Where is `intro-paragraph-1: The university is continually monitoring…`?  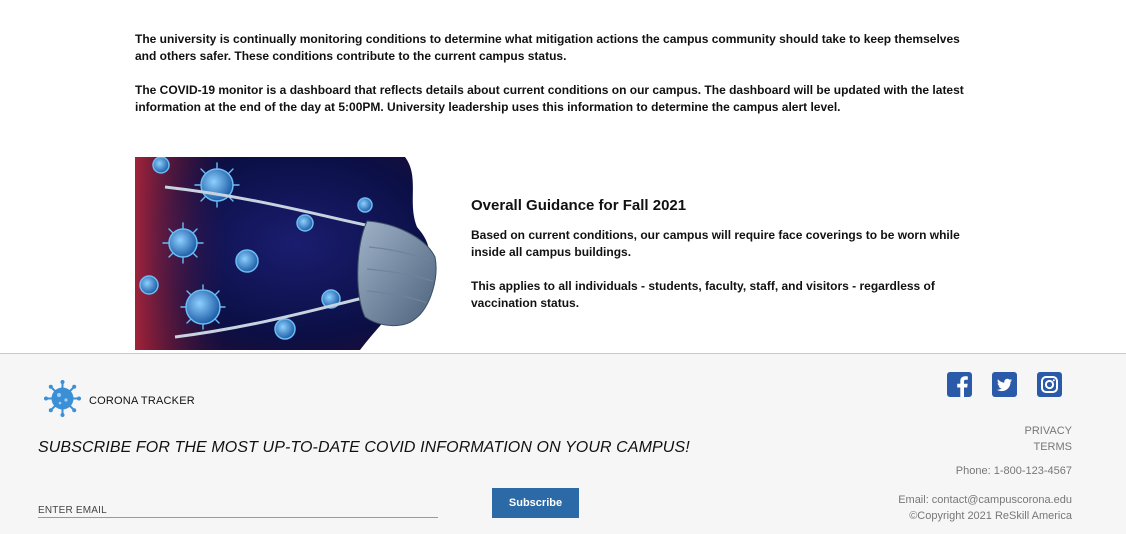
intro-paragraph-1: The university is continually monitoring… is located at coordinates (547, 47).